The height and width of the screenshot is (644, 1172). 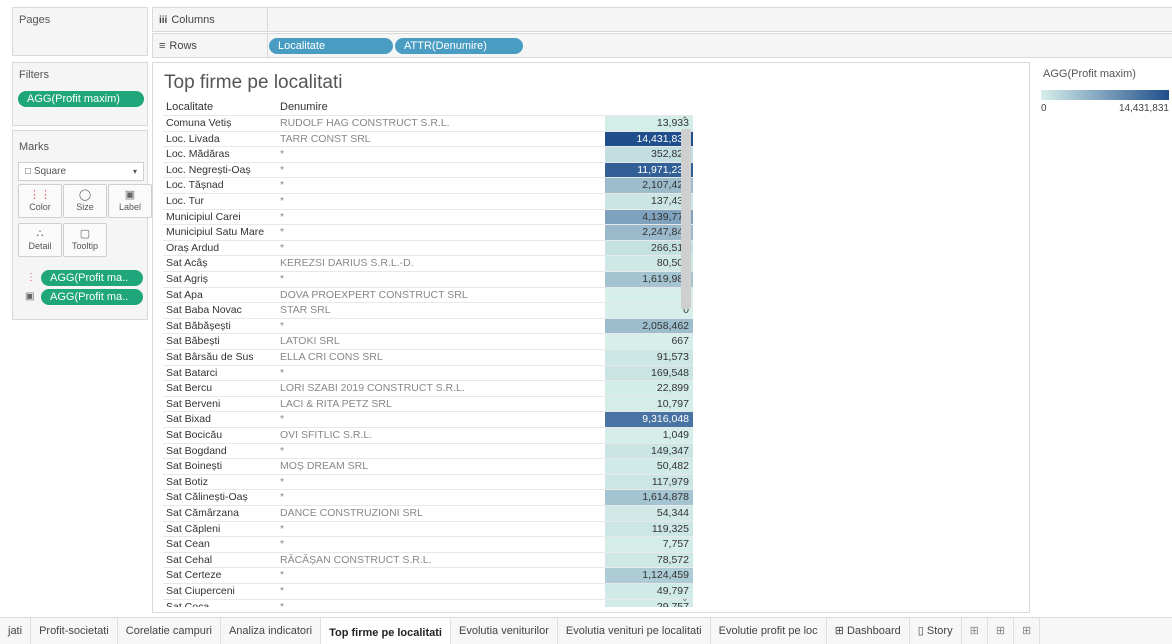 I want to click on marks-color-pill: AGG(Profit ma.., so click(x=92, y=278).